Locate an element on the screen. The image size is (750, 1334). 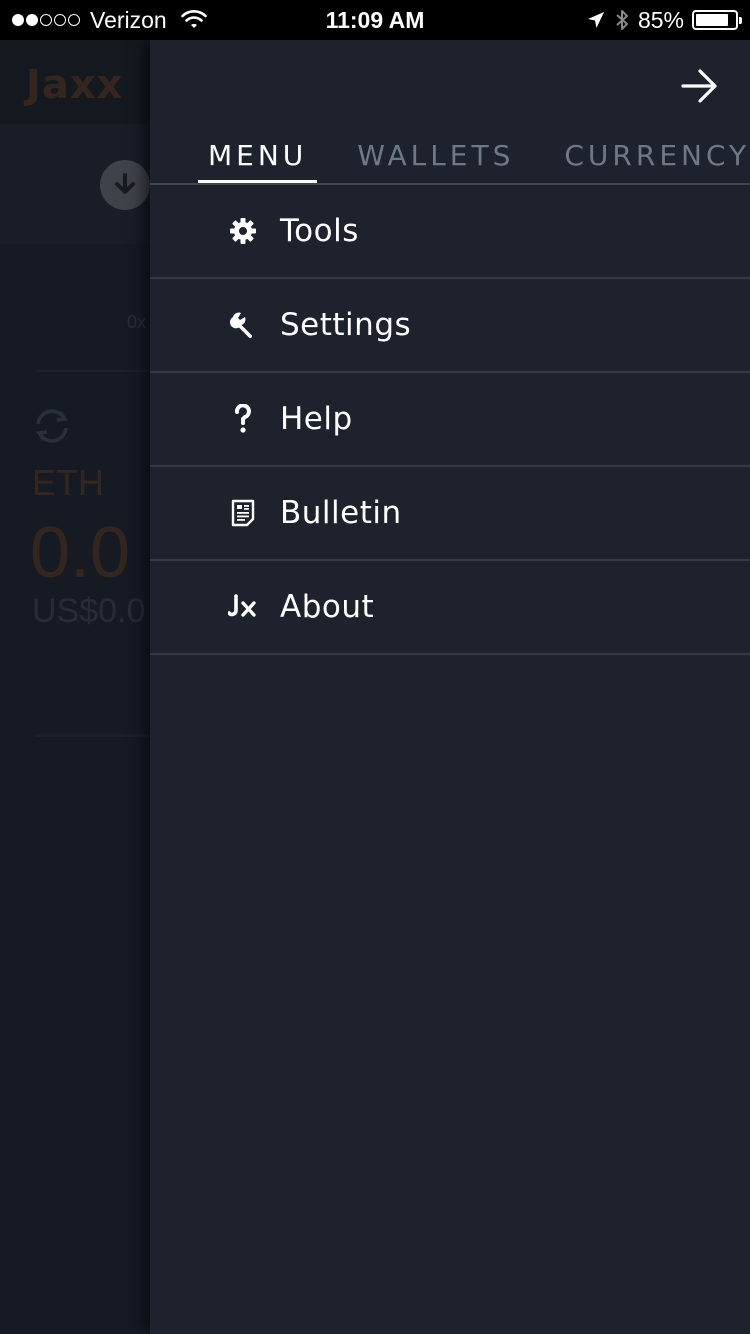
jaxx-logo-icon is located at coordinates (243, 607).